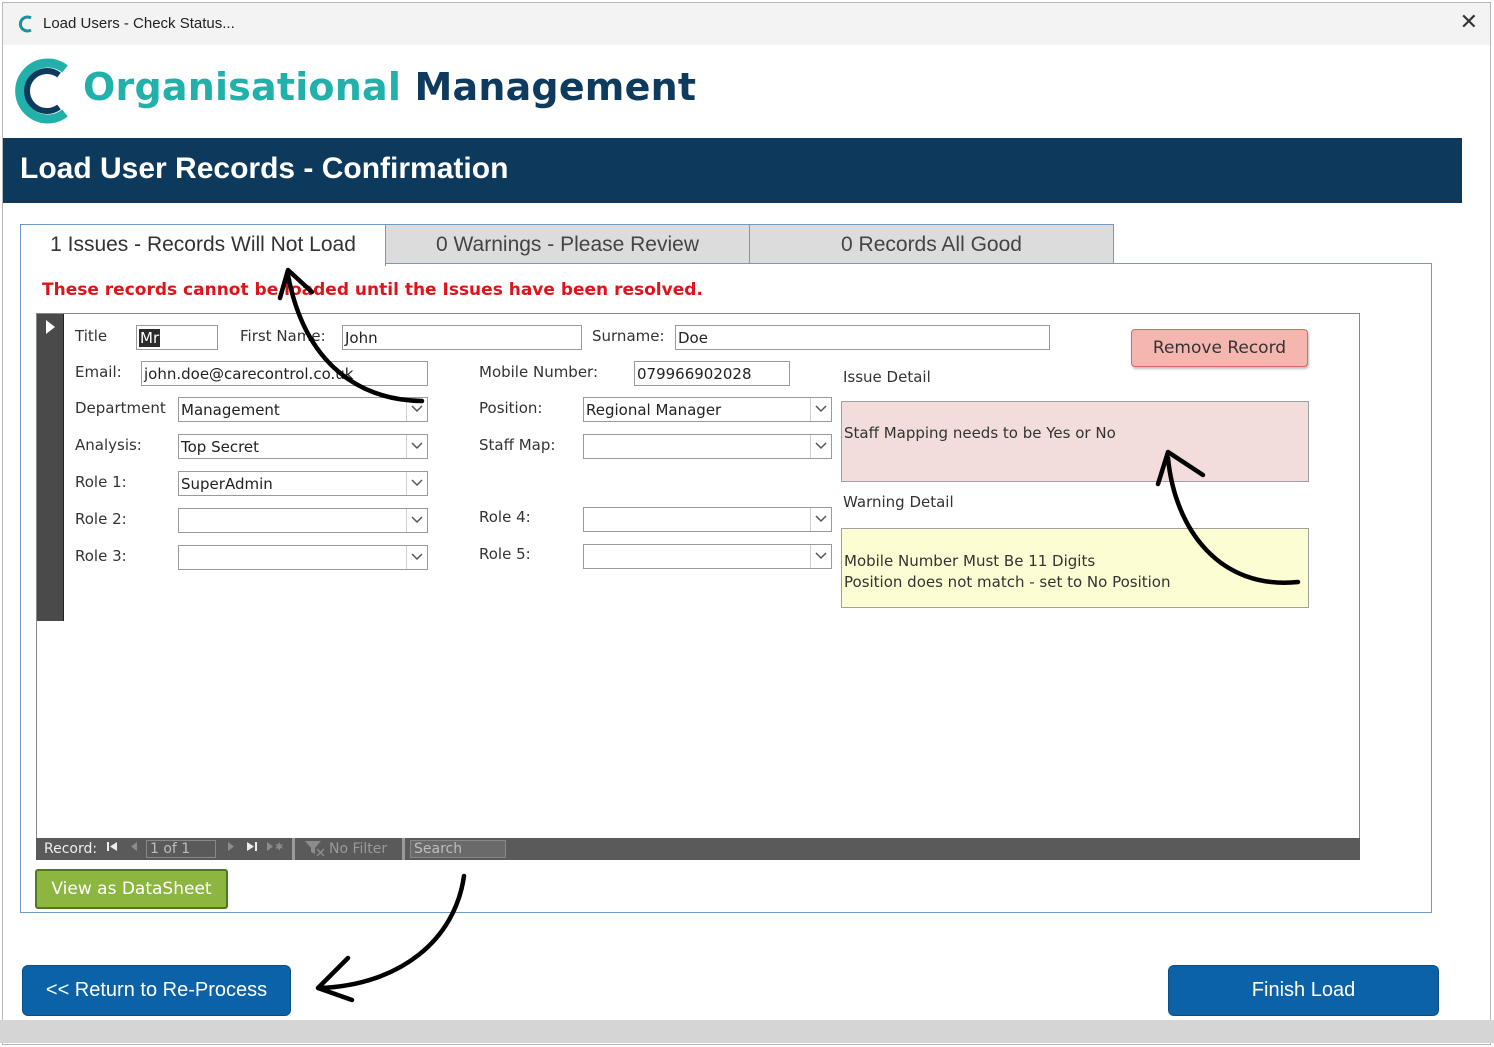 The width and height of the screenshot is (1494, 1047). I want to click on analysis-label: Analysis:, so click(108, 445).